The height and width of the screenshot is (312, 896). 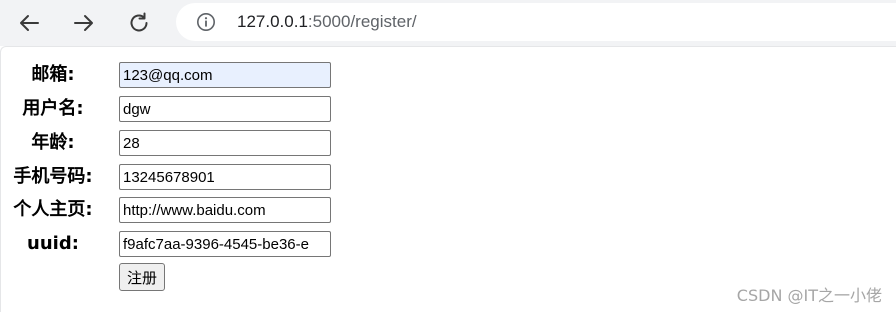 I want to click on phone-label: 手机号码:, so click(x=53, y=176).